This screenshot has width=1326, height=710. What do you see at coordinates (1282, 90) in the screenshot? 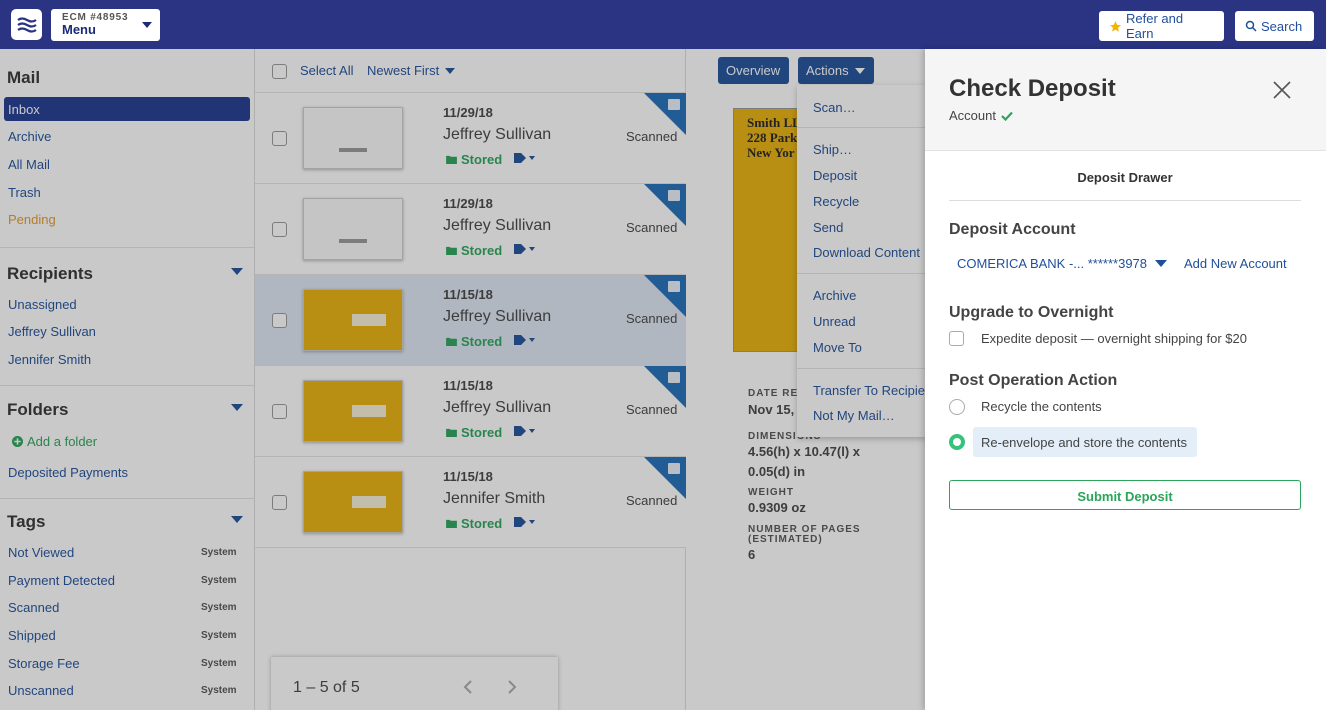
I see `close-icon` at bounding box center [1282, 90].